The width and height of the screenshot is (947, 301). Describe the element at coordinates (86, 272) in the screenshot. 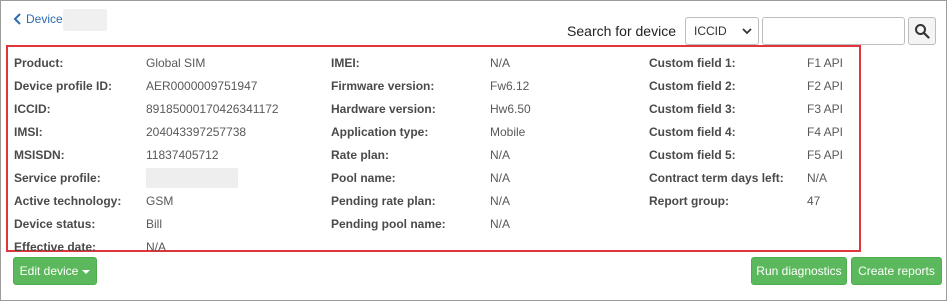

I see `caret-down-icon` at that location.